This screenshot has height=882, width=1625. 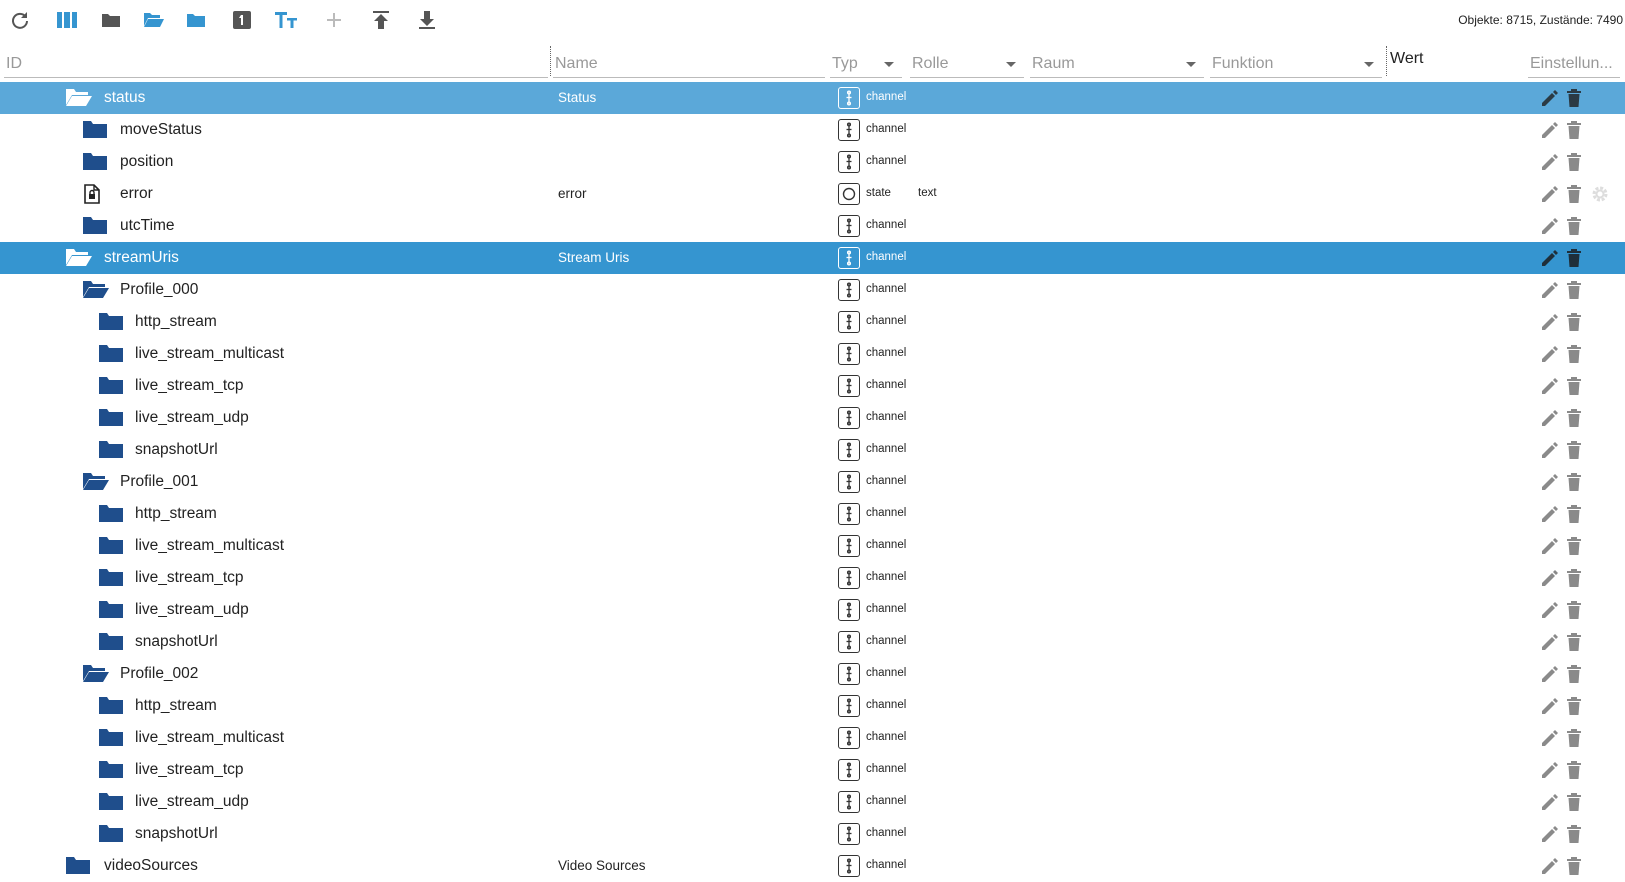 I want to click on number-1-icon, so click(x=242, y=20).